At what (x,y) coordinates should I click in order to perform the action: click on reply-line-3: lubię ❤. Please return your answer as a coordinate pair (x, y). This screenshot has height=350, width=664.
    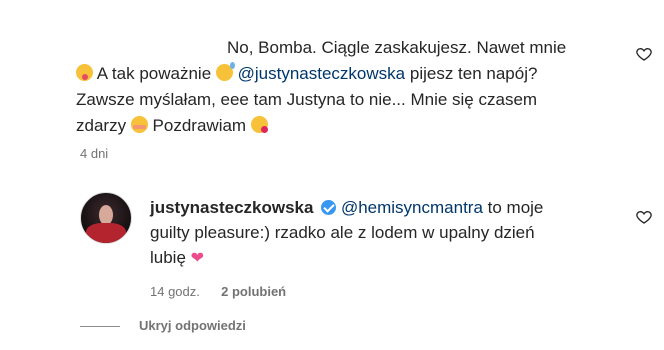
    Looking at the image, I should click on (177, 258).